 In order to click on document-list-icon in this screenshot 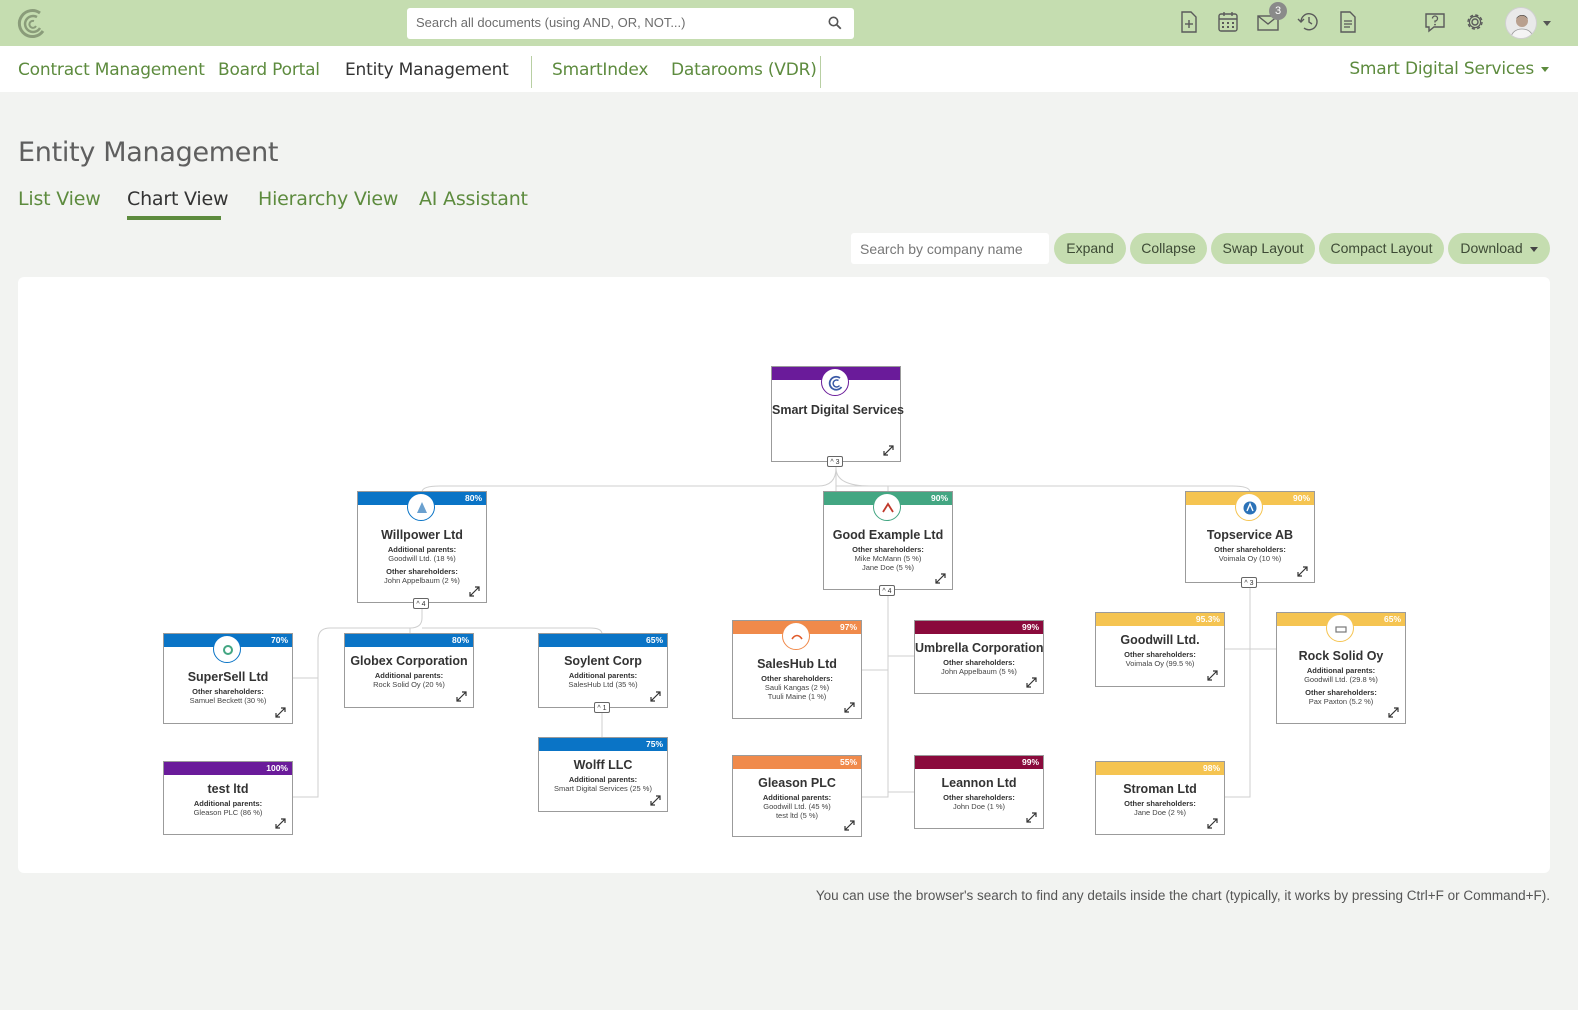, I will do `click(1348, 22)`.